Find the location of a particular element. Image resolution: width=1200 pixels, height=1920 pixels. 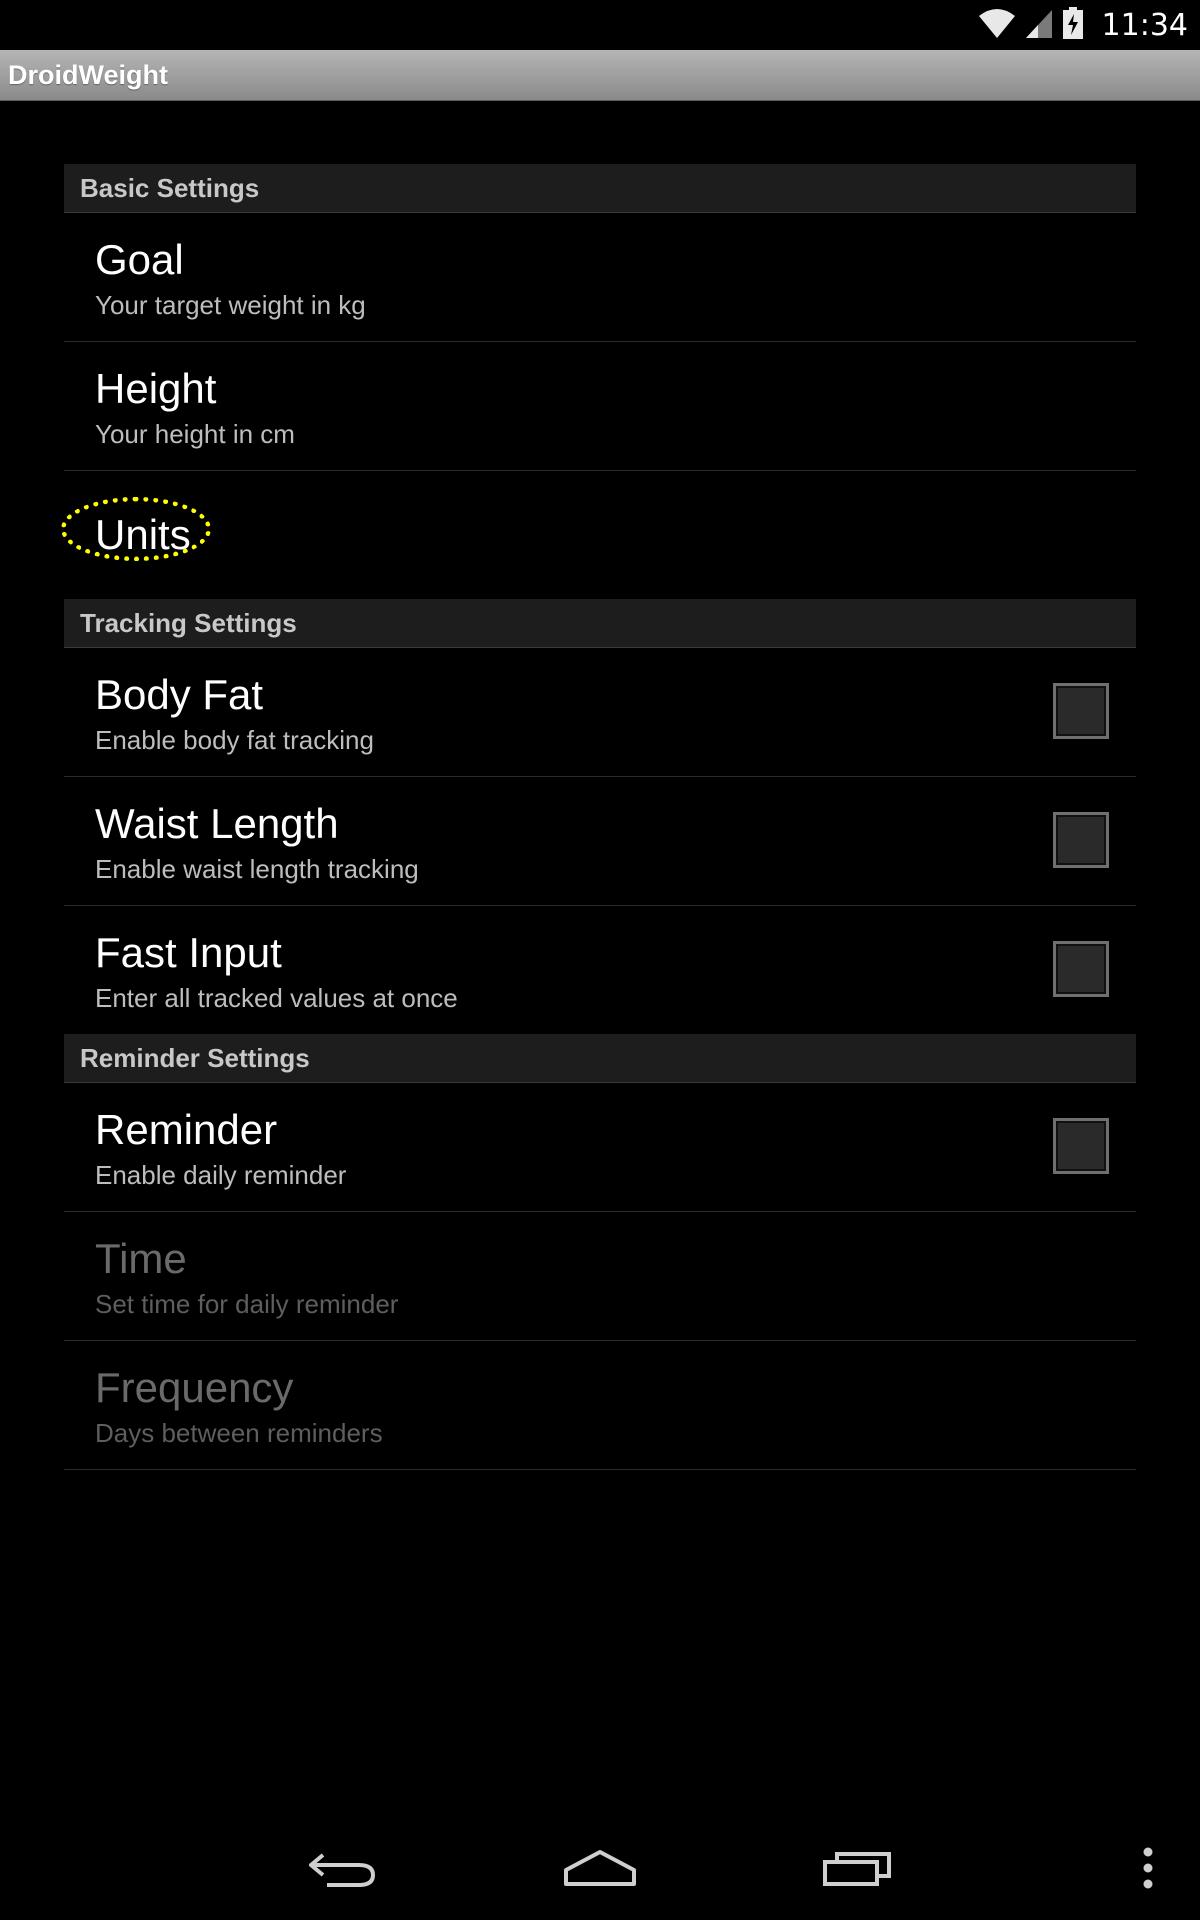

fast-input-checkbox is located at coordinates (1081, 969).